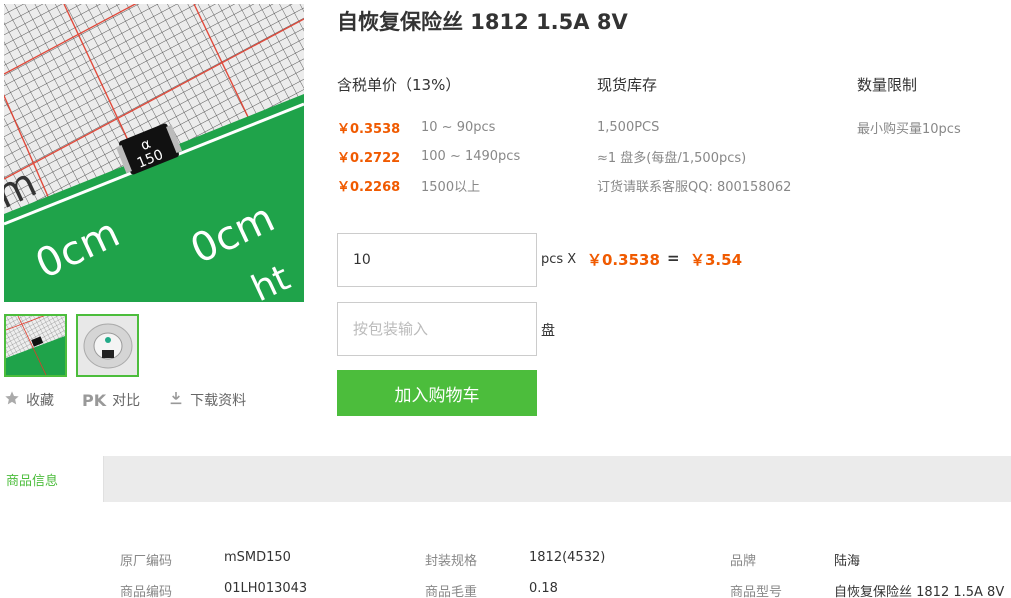  Describe the element at coordinates (94, 400) in the screenshot. I see `compare-pk-badge: PK` at that location.